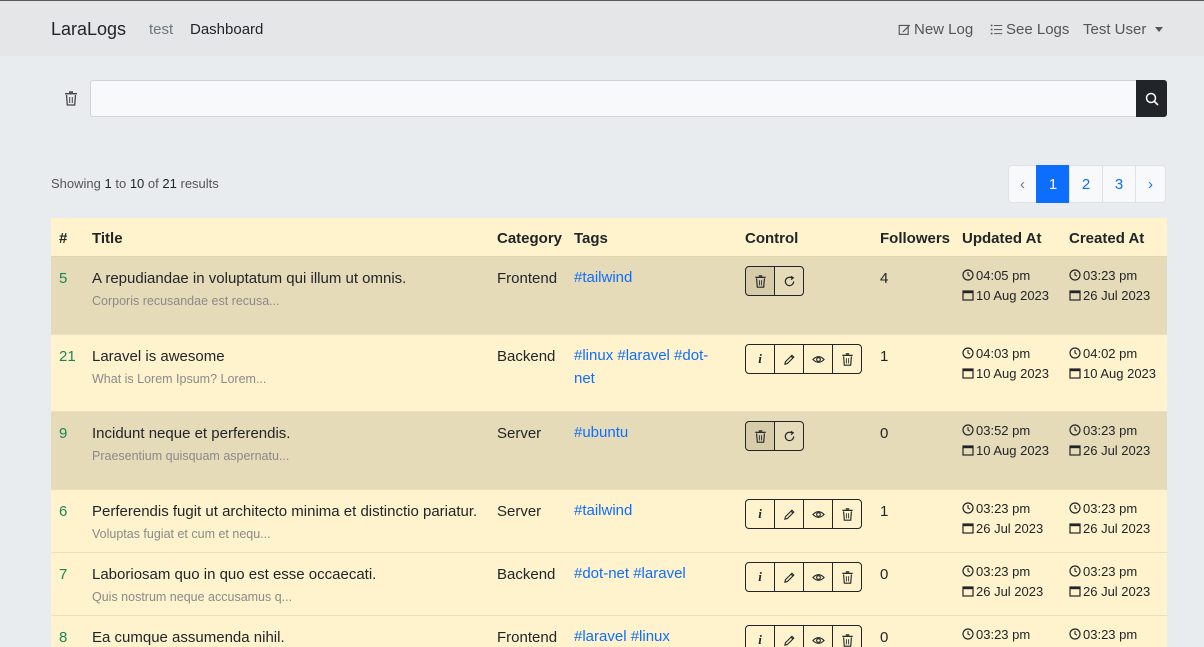 This screenshot has width=1204, height=647. Describe the element at coordinates (1010, 441) in the screenshot. I see `row-updated-at: 03:52 pm 10 Aug 2023` at that location.